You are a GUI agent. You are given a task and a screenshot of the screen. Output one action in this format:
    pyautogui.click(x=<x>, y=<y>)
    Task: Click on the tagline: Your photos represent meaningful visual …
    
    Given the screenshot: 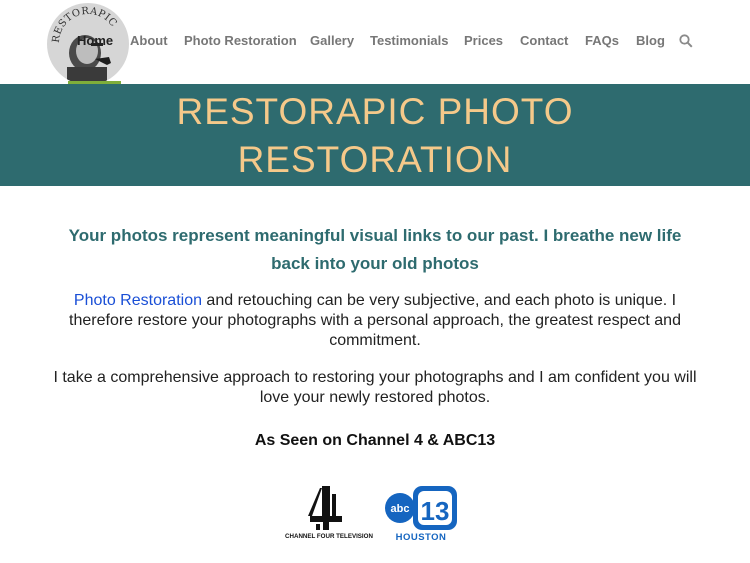 What is the action you would take?
    pyautogui.click(x=375, y=250)
    